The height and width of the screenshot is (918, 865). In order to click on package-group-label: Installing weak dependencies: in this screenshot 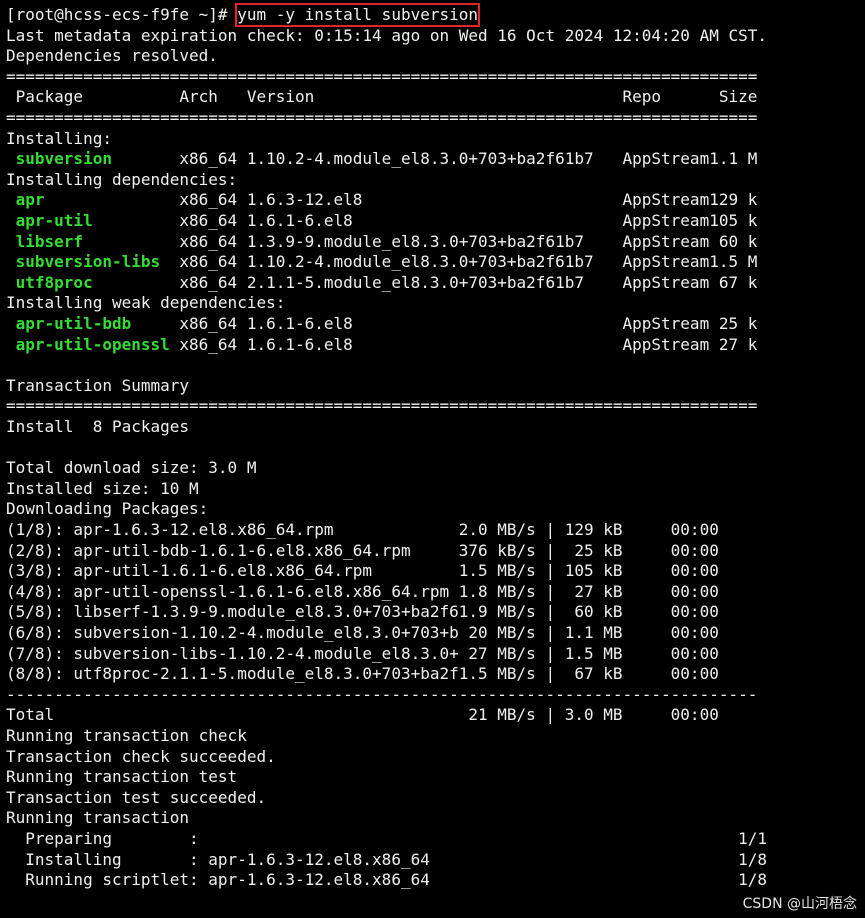, I will do `click(146, 303)`.